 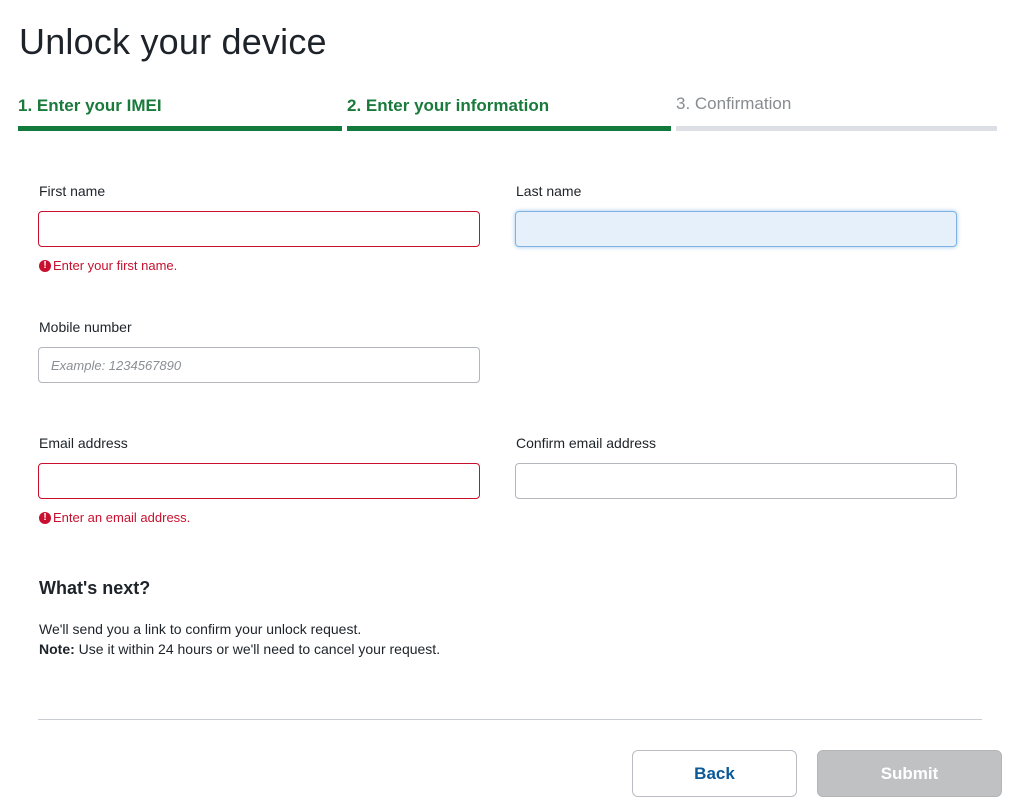 What do you see at coordinates (549, 191) in the screenshot?
I see `last-name-label: Last name` at bounding box center [549, 191].